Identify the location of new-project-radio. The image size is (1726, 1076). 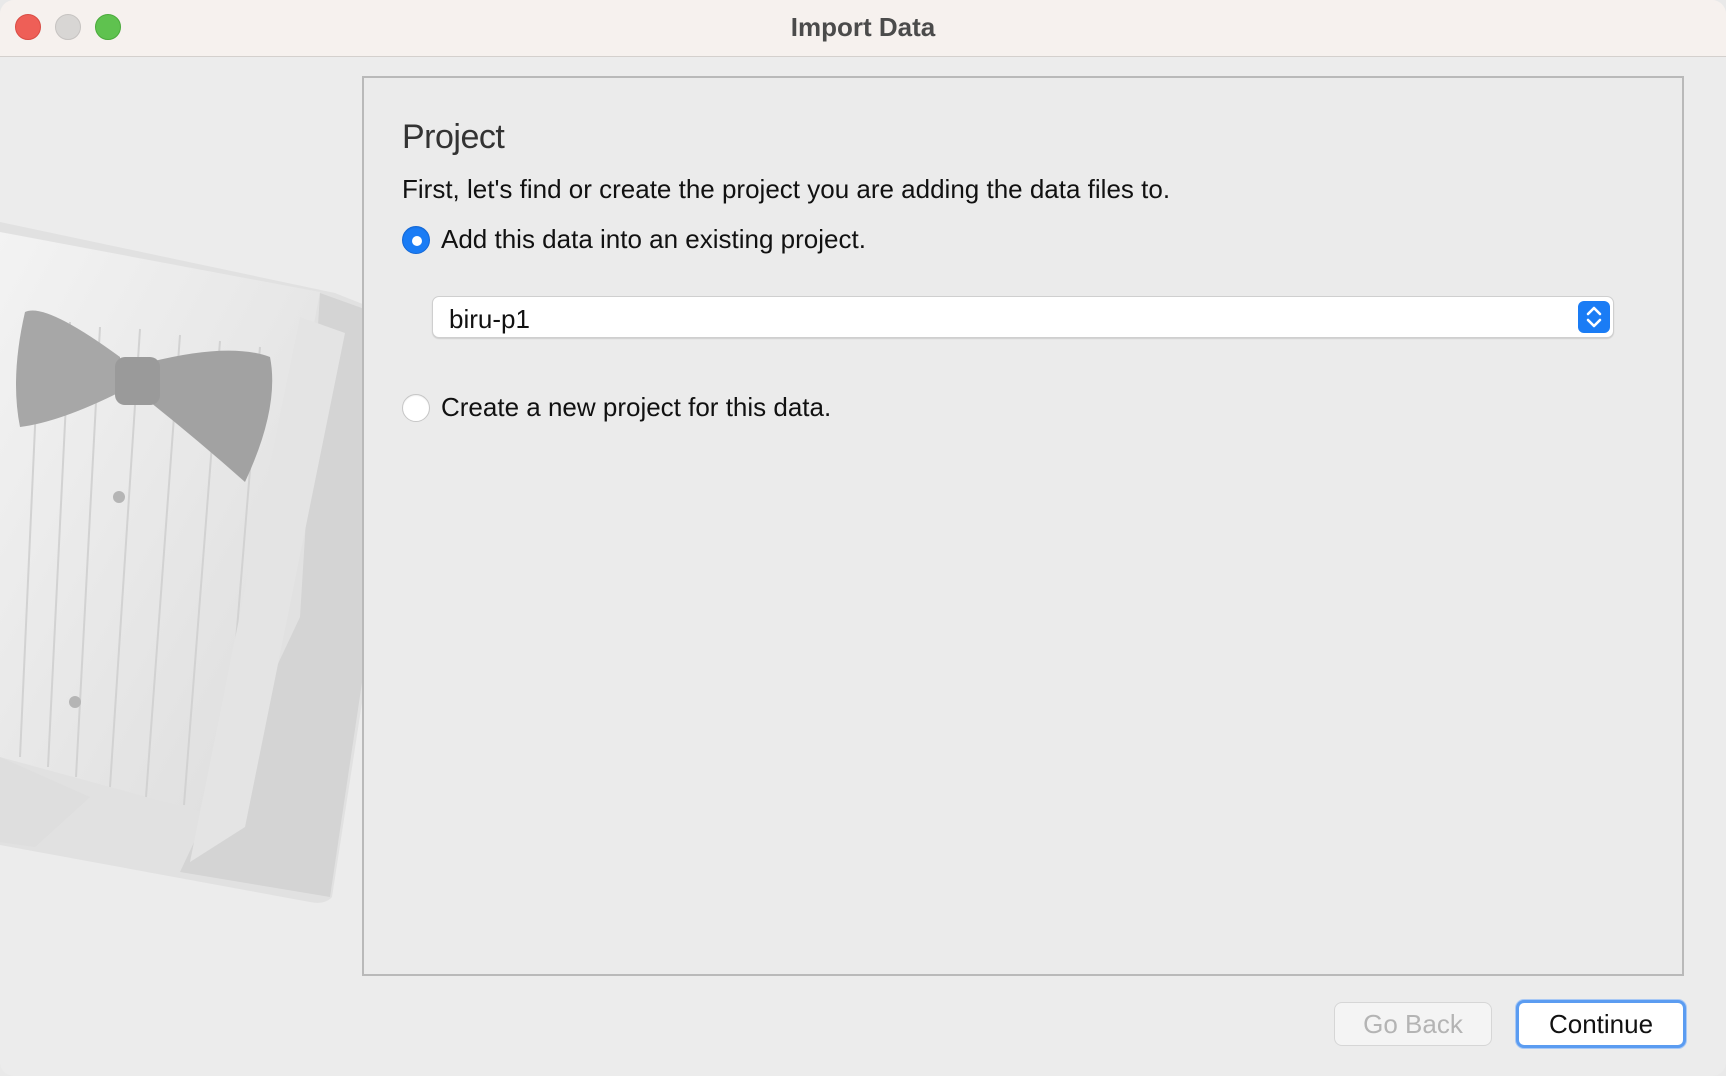
(416, 407).